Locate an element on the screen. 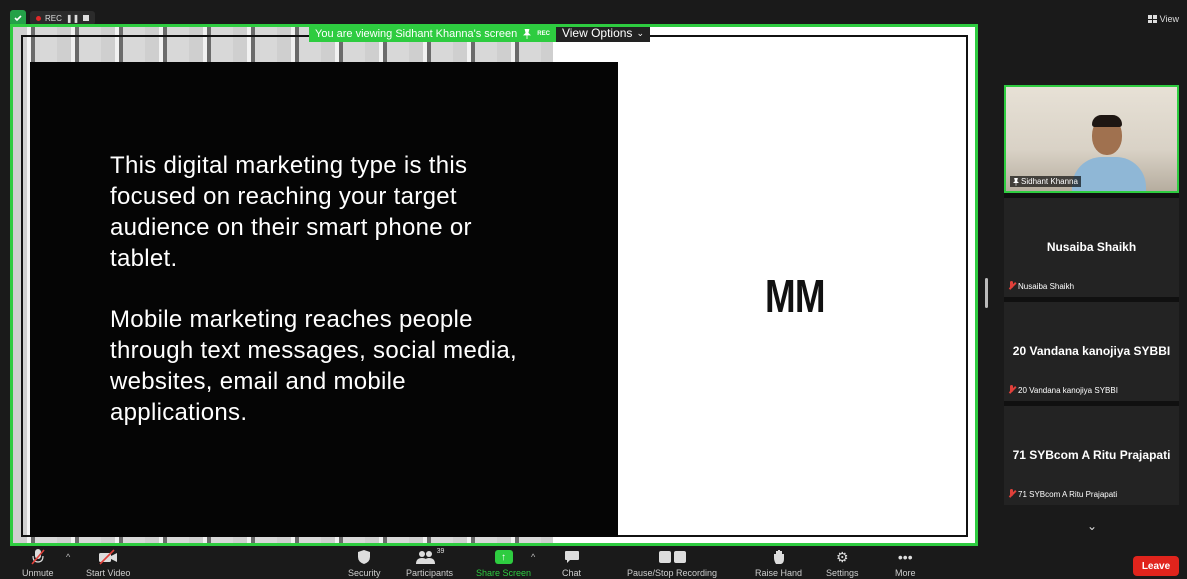  video-tile-name: Sidhant Khanna is located at coordinates (1049, 181).